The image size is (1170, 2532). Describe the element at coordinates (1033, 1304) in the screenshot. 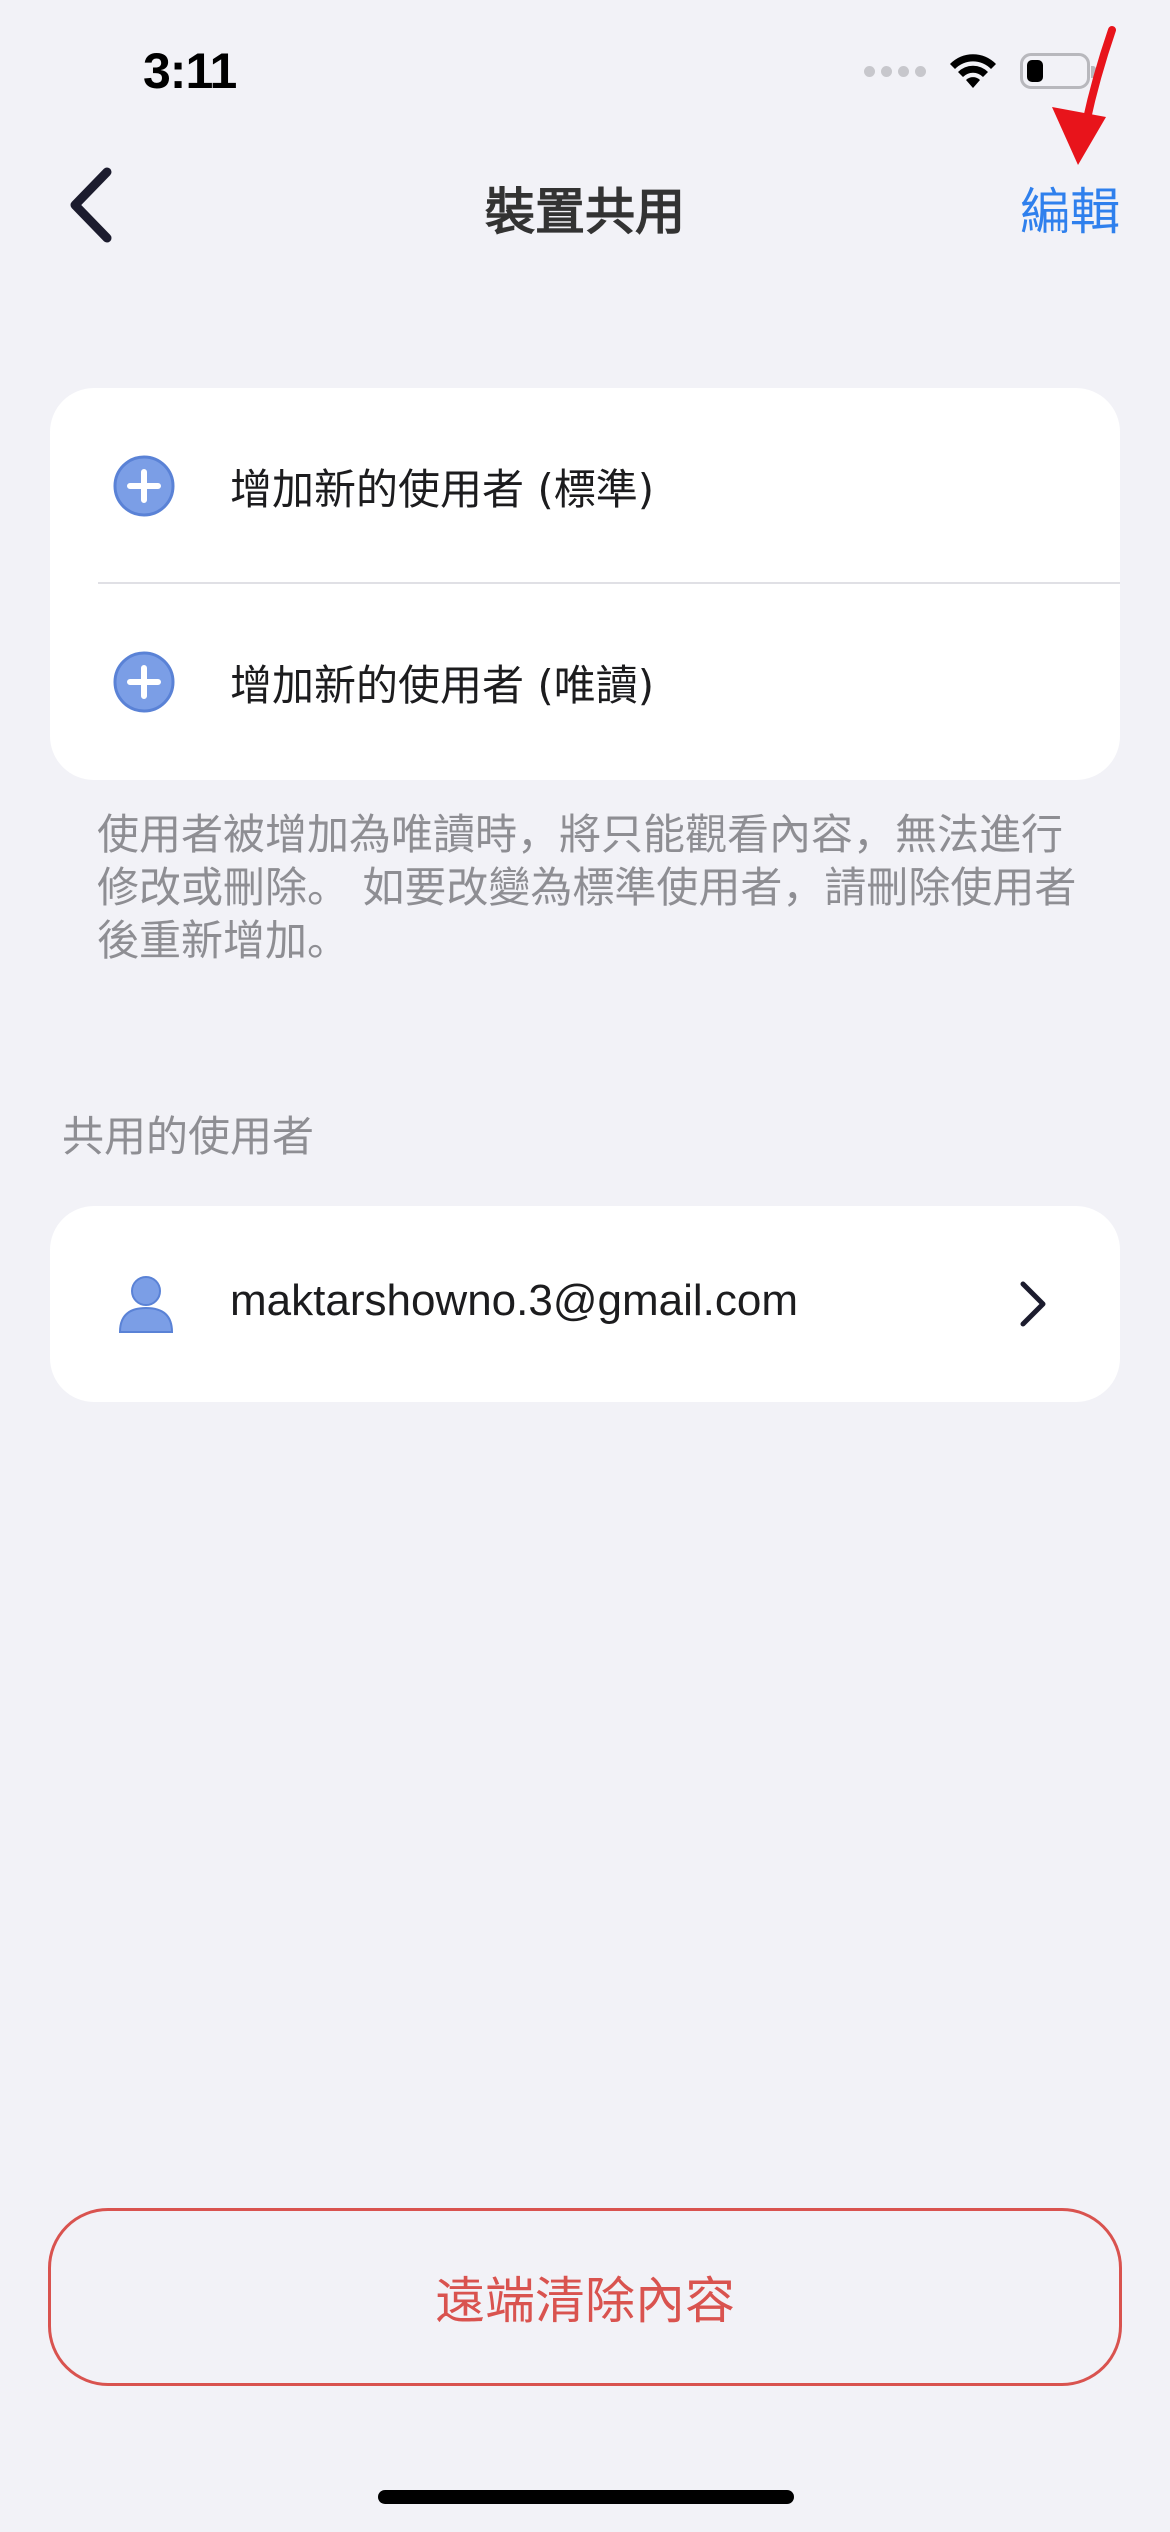

I see `chevron-right-icon` at that location.